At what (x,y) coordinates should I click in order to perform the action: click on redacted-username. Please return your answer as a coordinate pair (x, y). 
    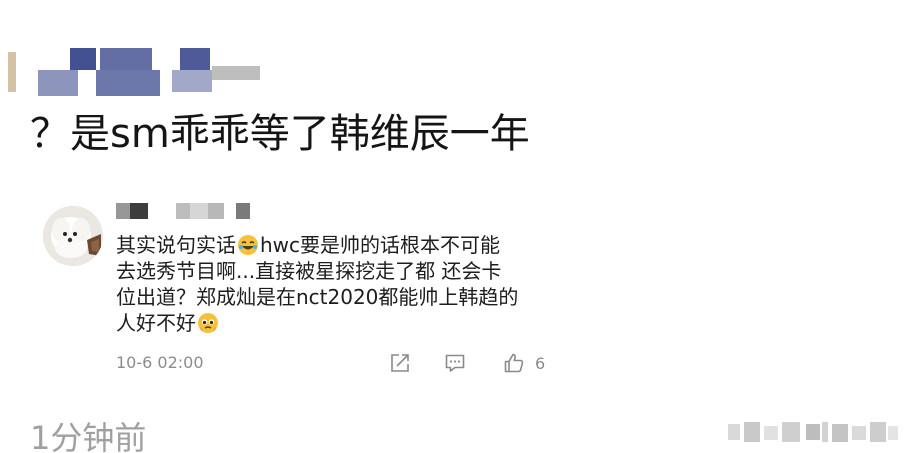
    Looking at the image, I should click on (135, 75).